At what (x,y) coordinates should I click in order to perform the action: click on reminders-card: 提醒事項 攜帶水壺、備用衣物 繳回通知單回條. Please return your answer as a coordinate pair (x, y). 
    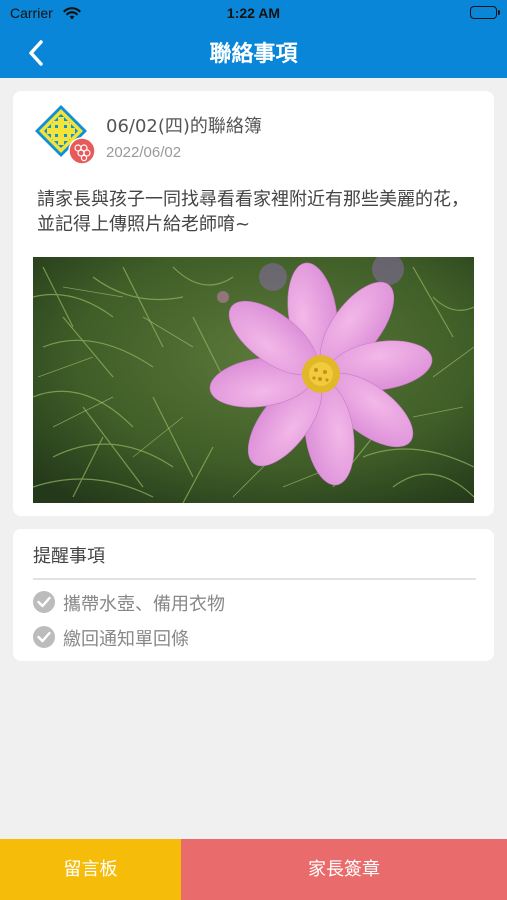
    Looking at the image, I should click on (253, 595).